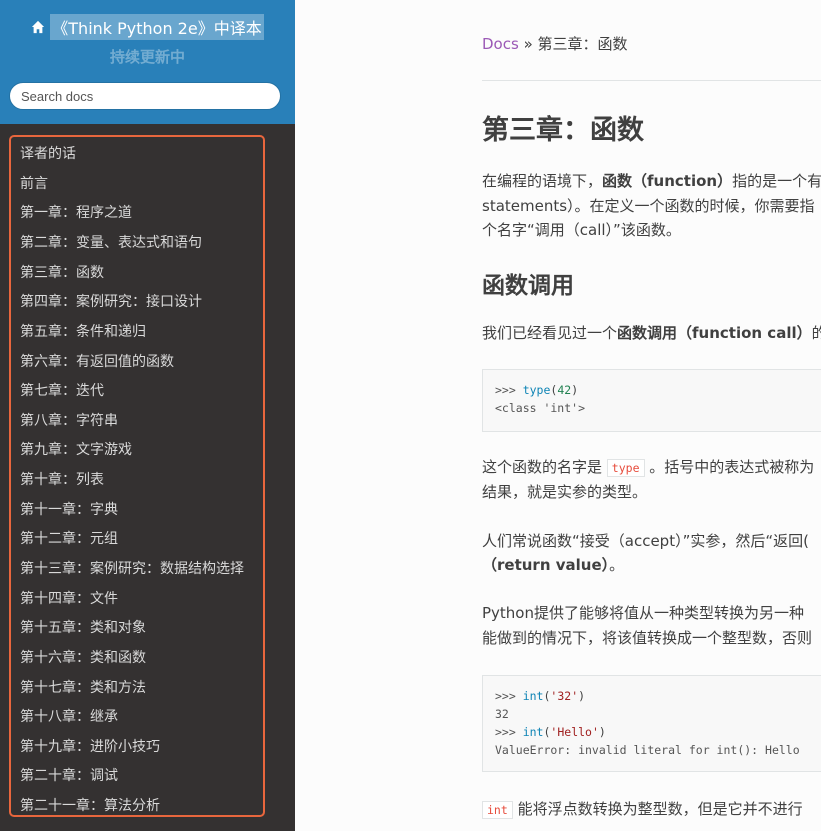  What do you see at coordinates (536, 390) in the screenshot?
I see `code-func: type` at bounding box center [536, 390].